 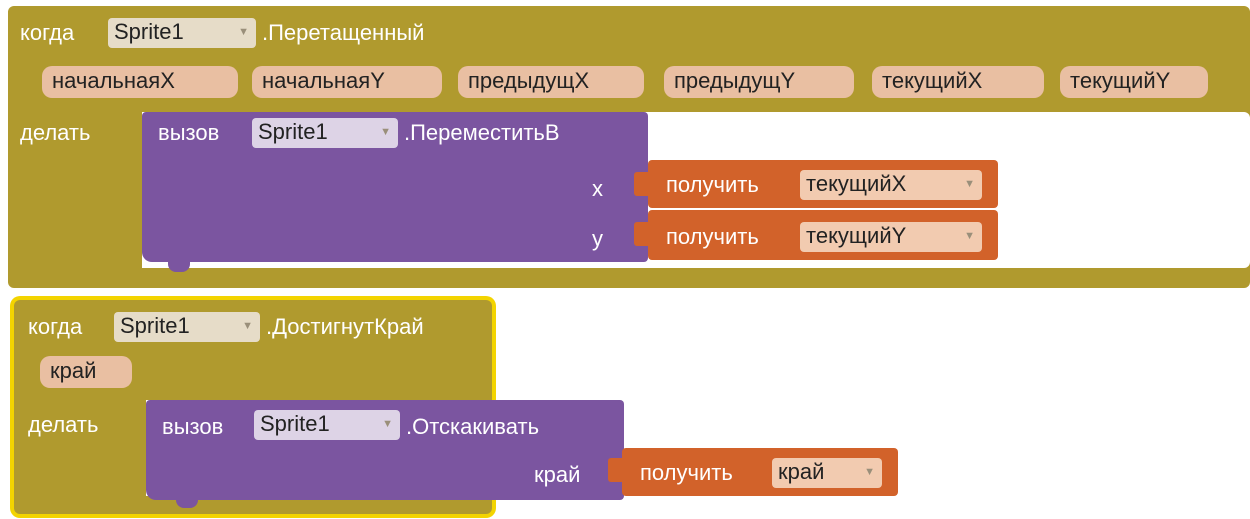 What do you see at coordinates (1134, 82) in the screenshot?
I see `event-param-cur-y: текущийY` at bounding box center [1134, 82].